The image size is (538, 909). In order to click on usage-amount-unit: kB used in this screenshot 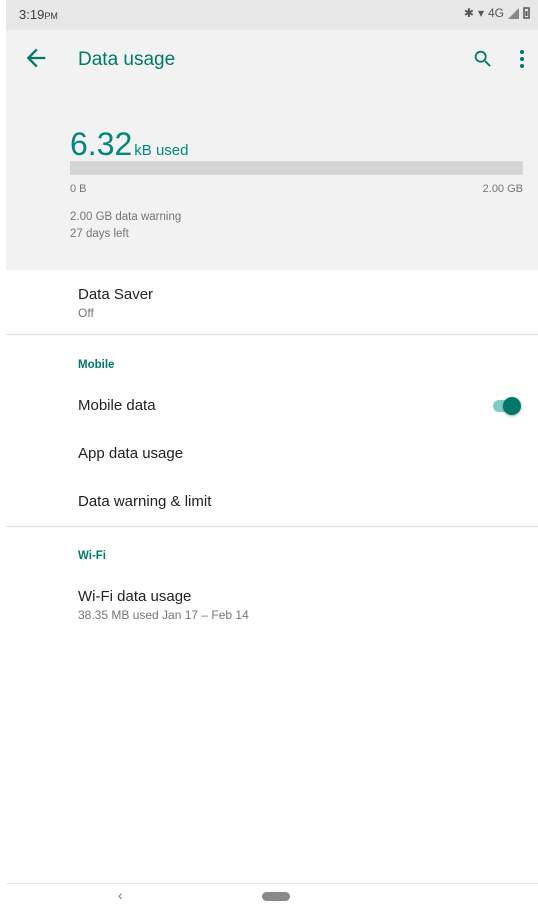, I will do `click(161, 150)`.